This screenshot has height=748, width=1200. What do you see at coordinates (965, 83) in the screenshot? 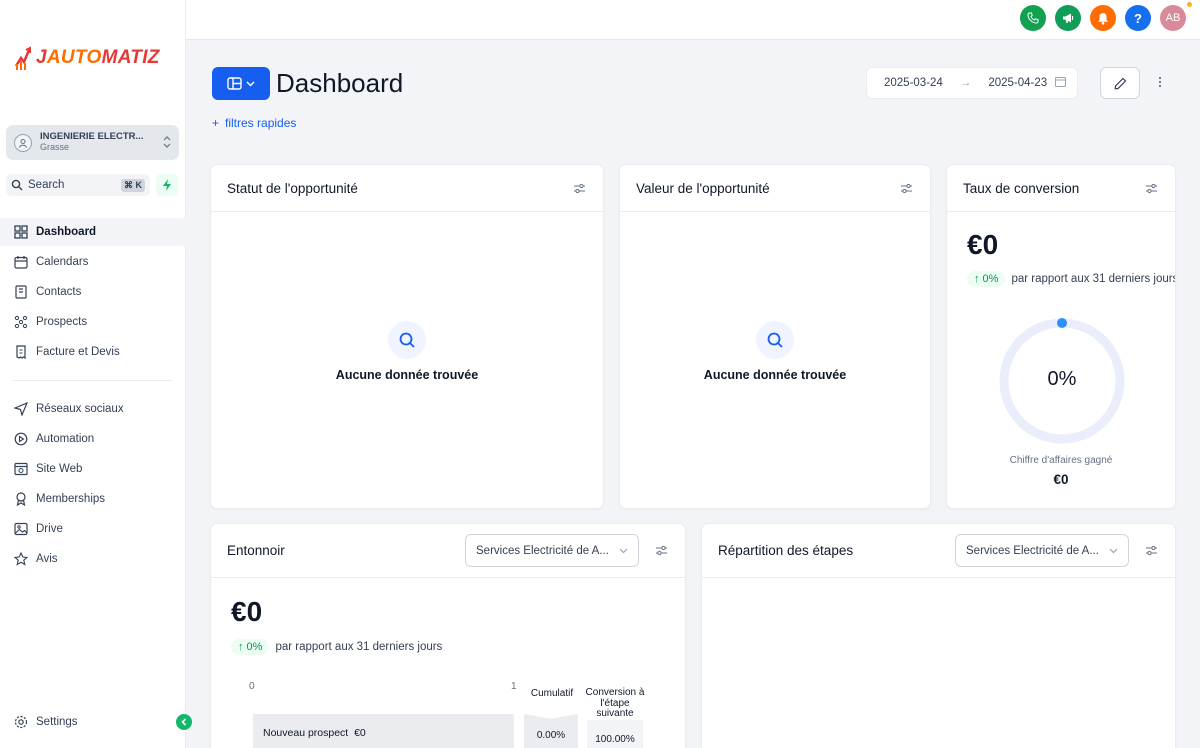
I see `arrow-right-icon: →` at bounding box center [965, 83].